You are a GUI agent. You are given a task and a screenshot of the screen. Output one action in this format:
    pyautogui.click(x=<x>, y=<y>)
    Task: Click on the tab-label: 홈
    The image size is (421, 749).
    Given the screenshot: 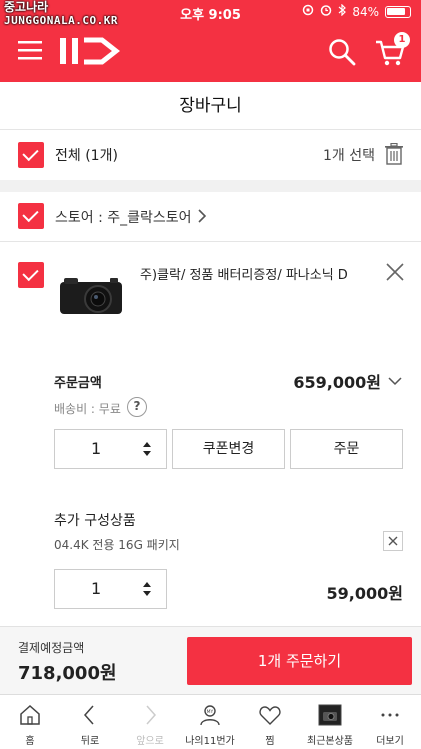 What is the action you would take?
    pyautogui.click(x=30, y=741)
    